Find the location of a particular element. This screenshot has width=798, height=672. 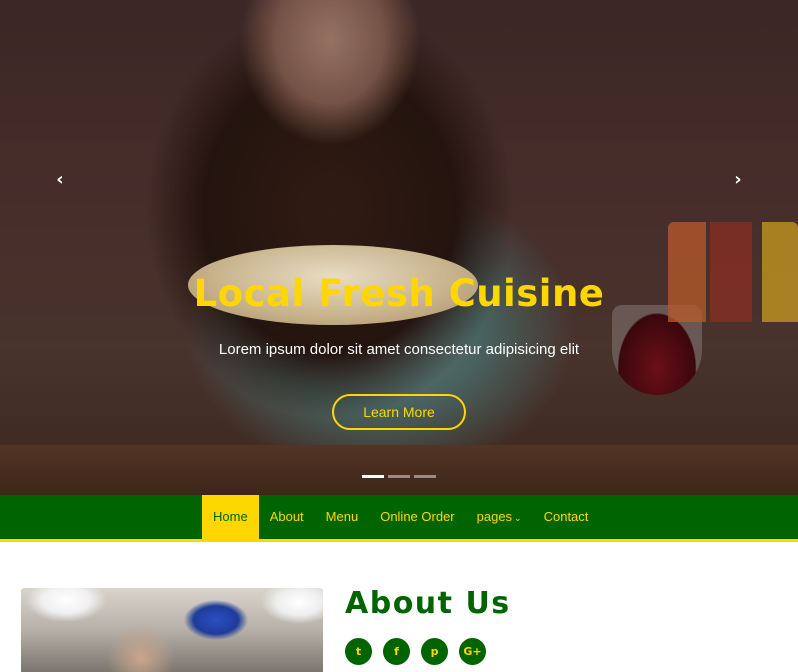

carousel-indicators is located at coordinates (399, 476).